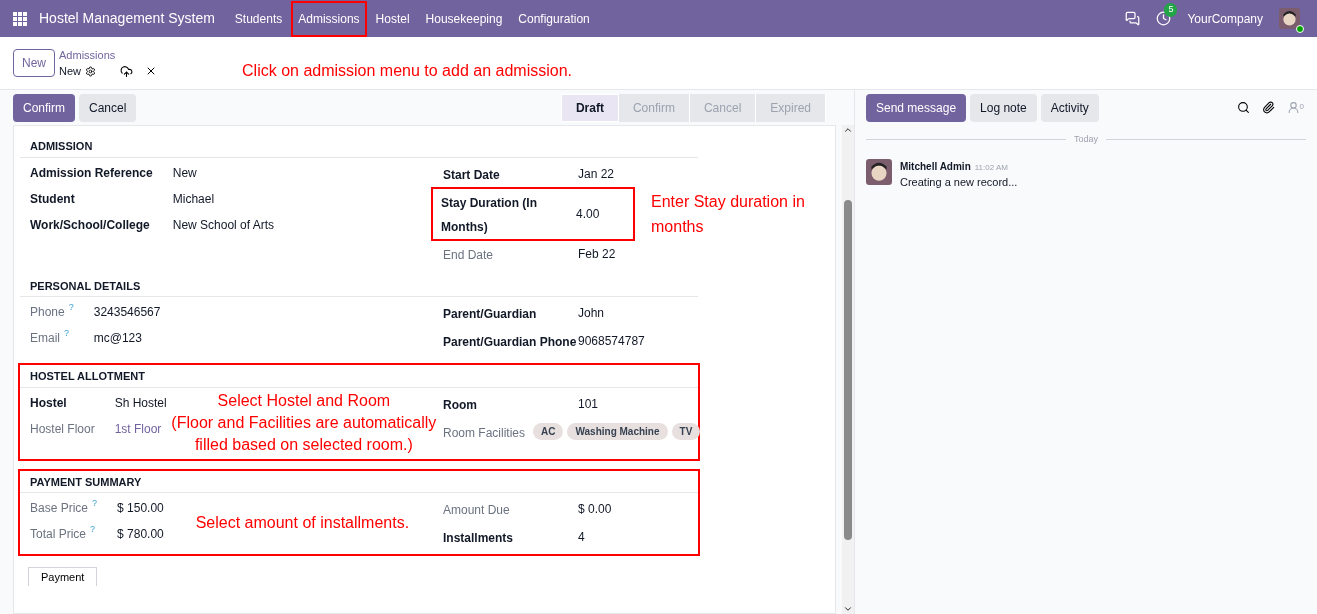  I want to click on annotation-text: Click on admission menu to add an admission., so click(407, 71).